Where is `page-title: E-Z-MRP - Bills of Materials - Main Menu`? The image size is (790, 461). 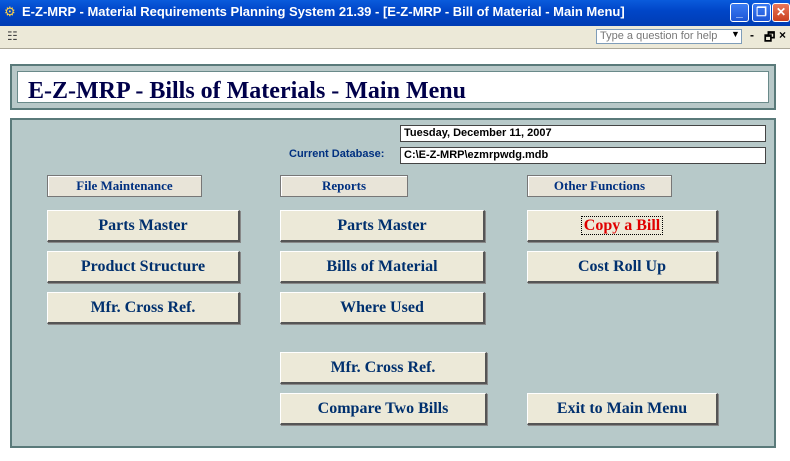
page-title: E-Z-MRP - Bills of Materials - Main Menu is located at coordinates (247, 91).